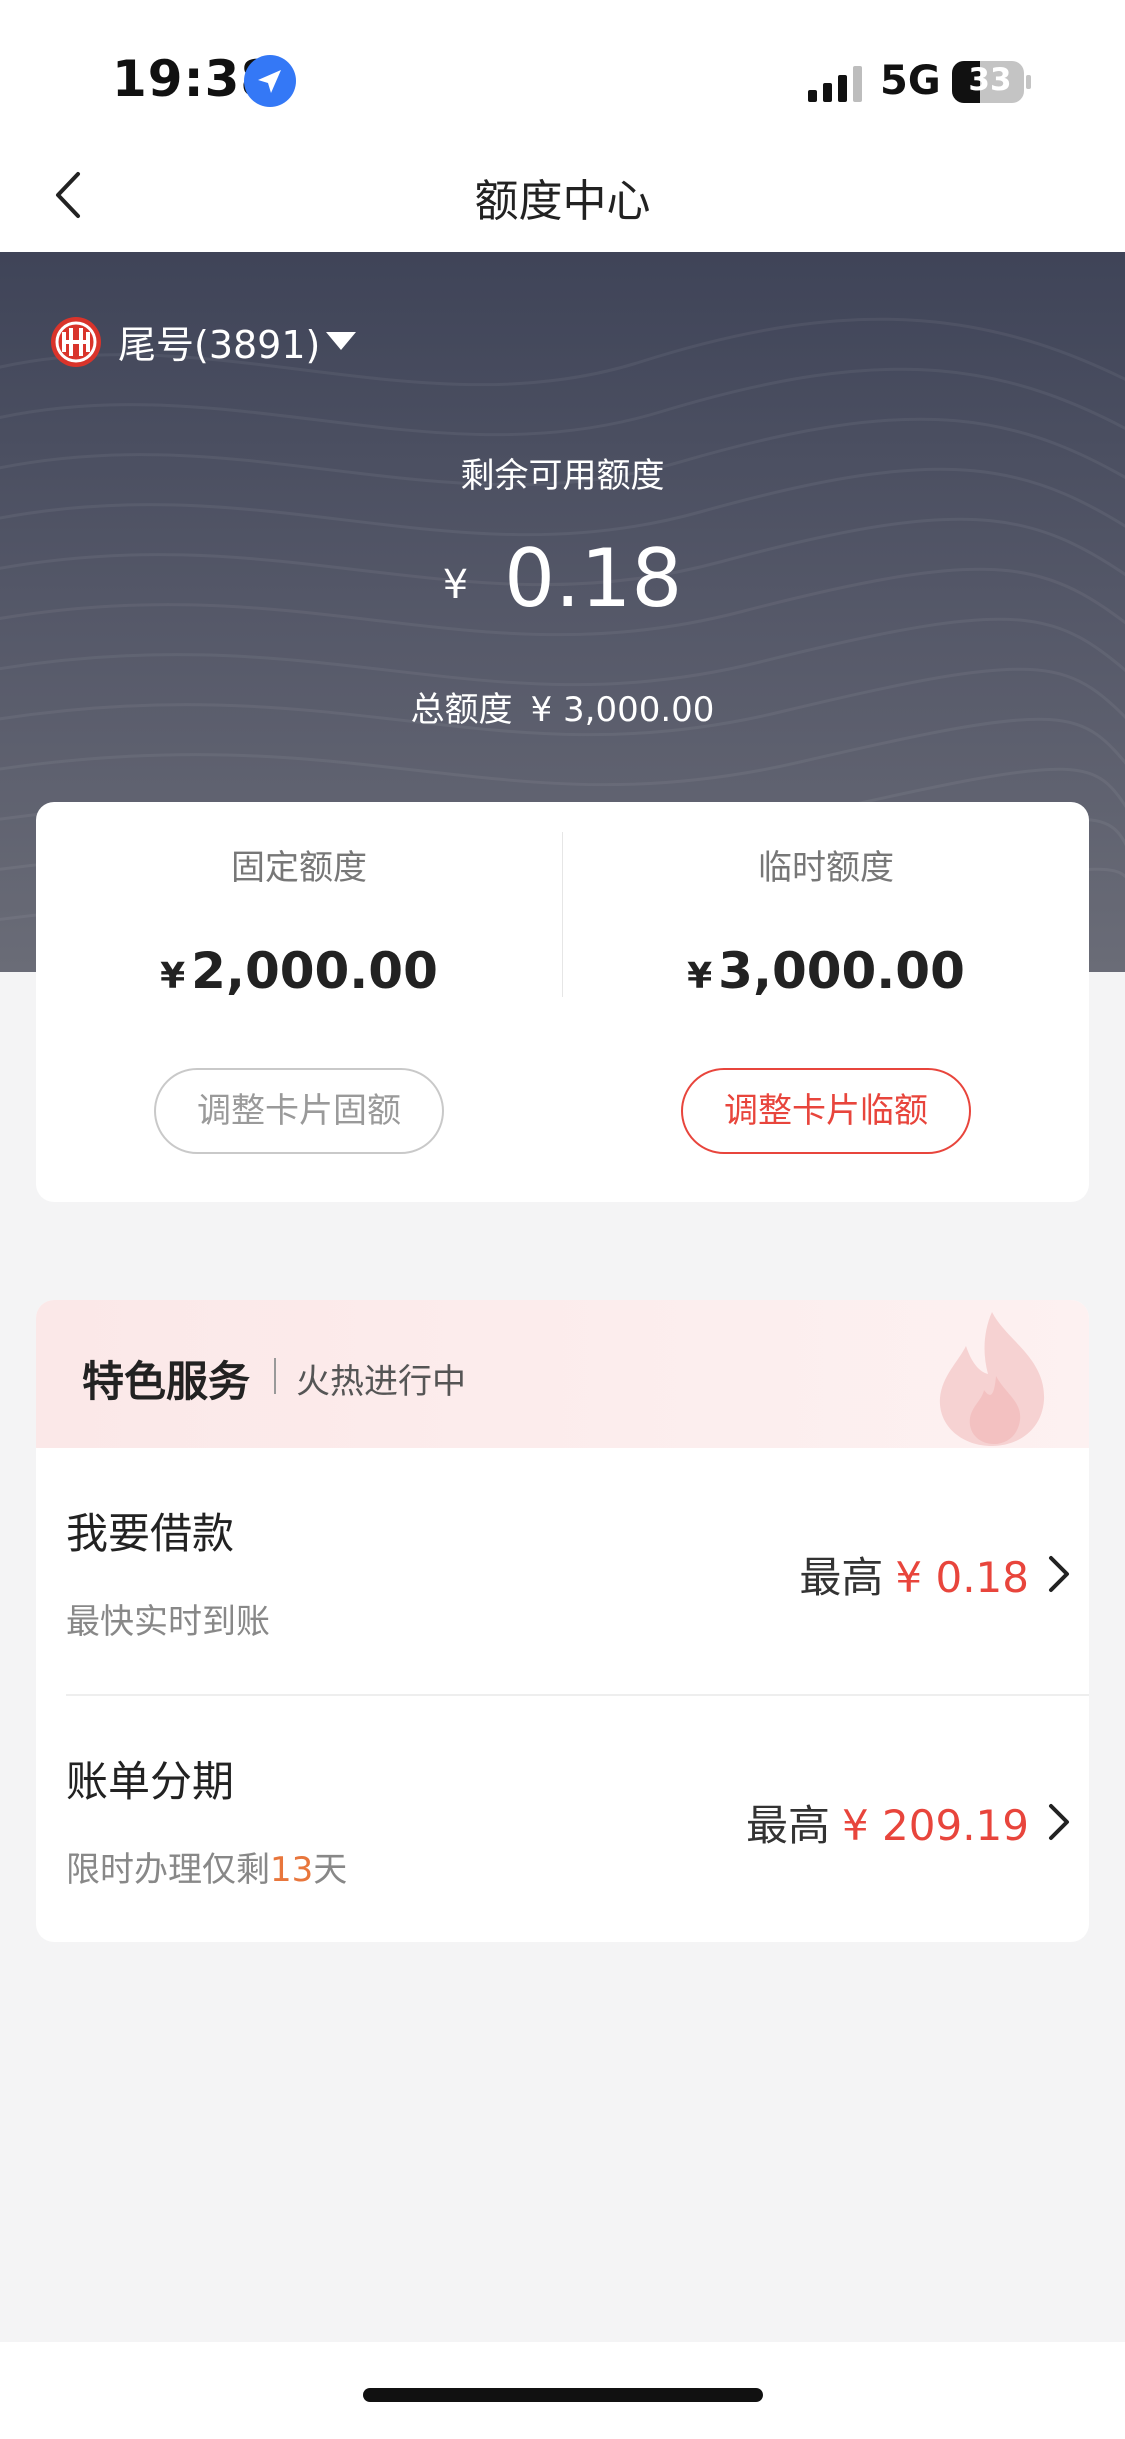 This screenshot has width=1125, height=2439. Describe the element at coordinates (299, 868) in the screenshot. I see `fixed-limit-label: 固定额度` at that location.